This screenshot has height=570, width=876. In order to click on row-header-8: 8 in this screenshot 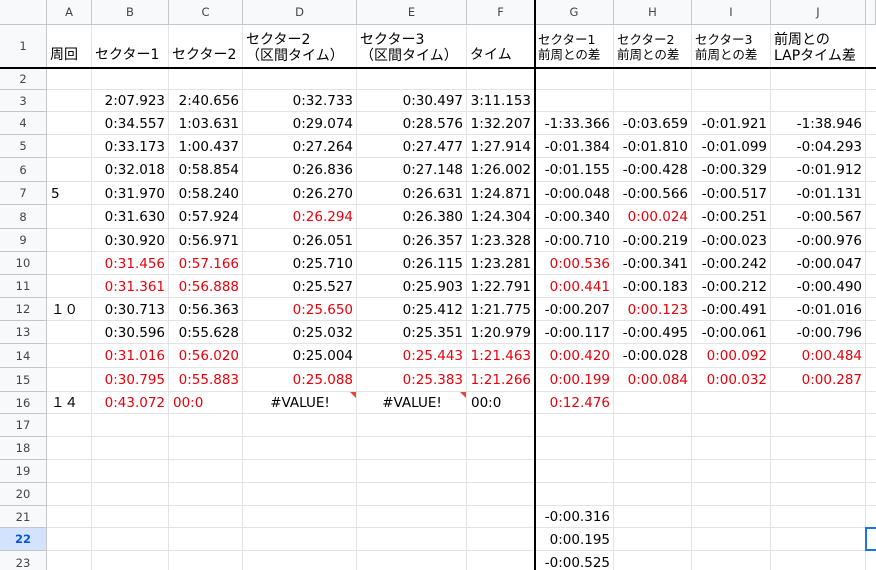, I will do `click(23, 217)`.